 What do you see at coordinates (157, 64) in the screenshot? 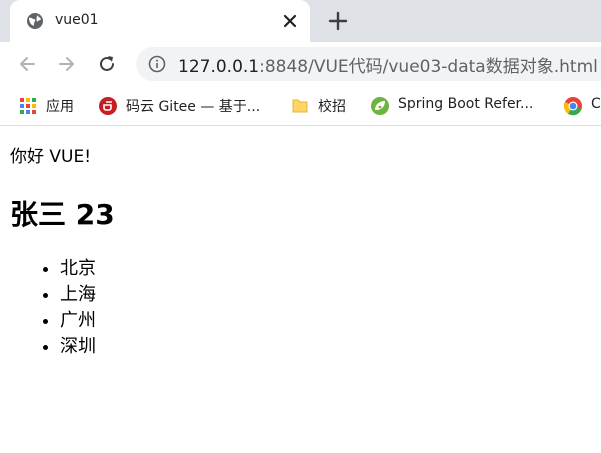
I see `info-icon` at bounding box center [157, 64].